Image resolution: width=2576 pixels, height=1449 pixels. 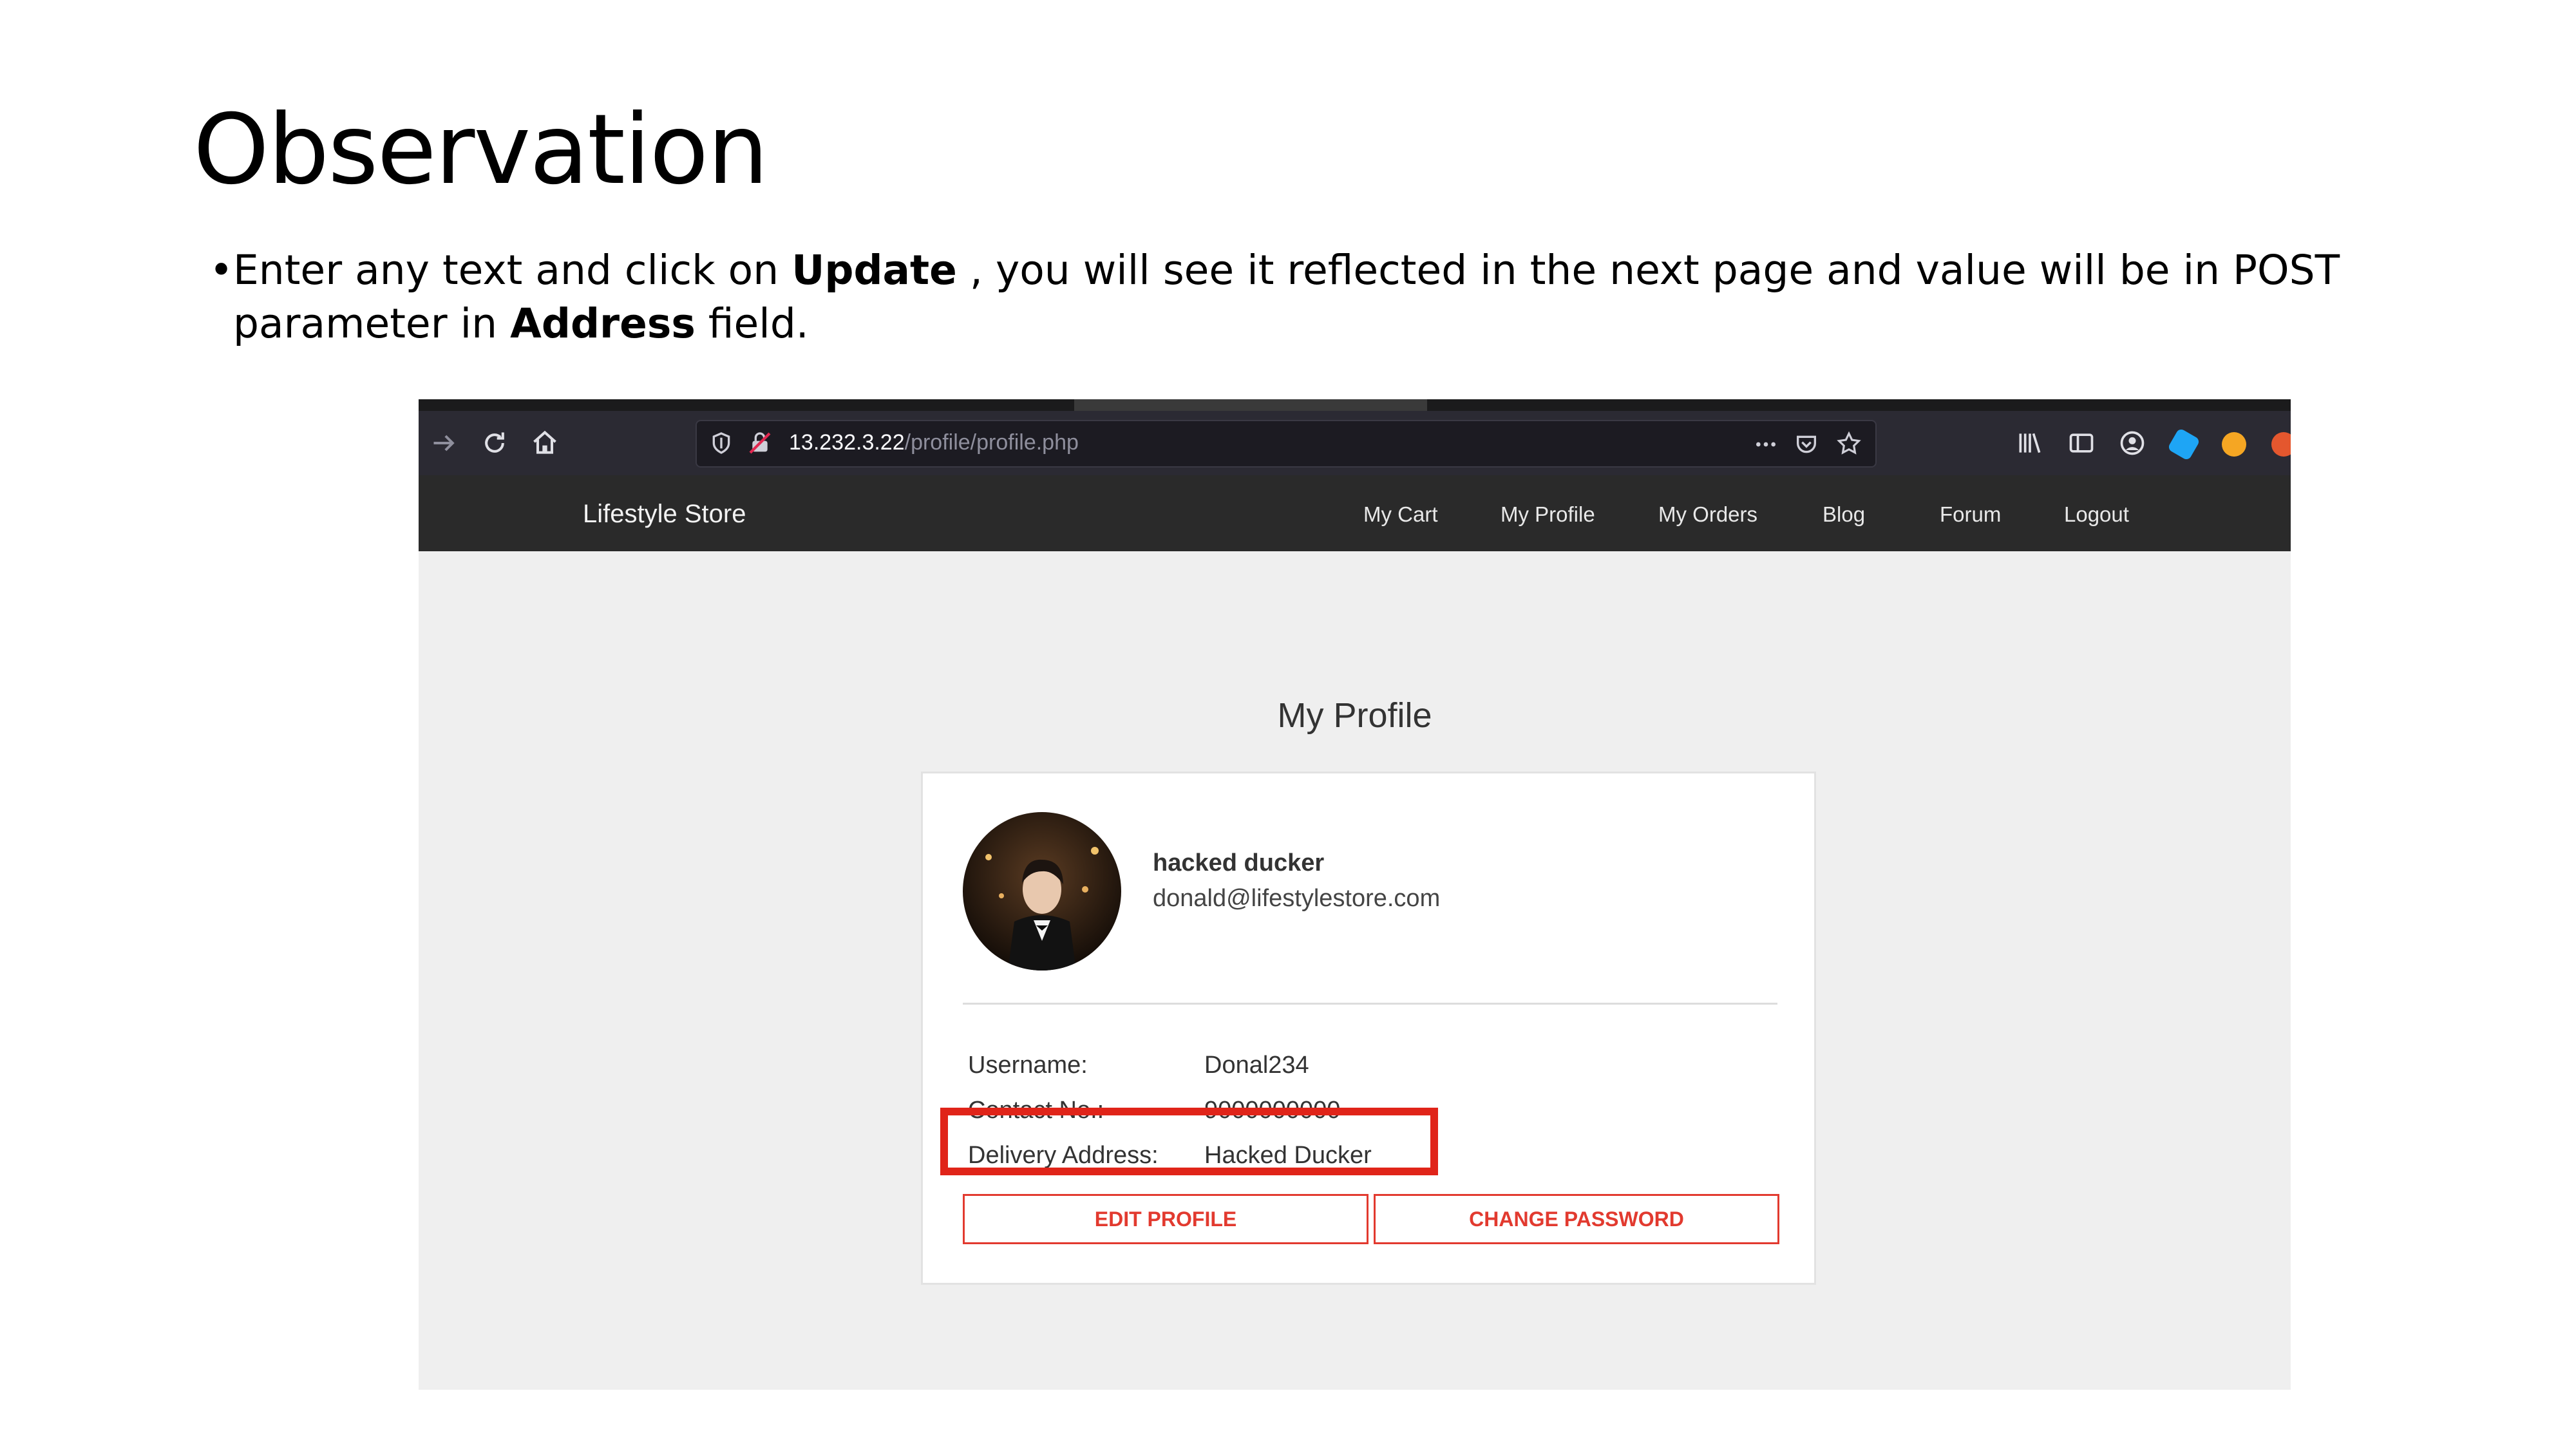 I want to click on extension-blue-icon, so click(x=2184, y=445).